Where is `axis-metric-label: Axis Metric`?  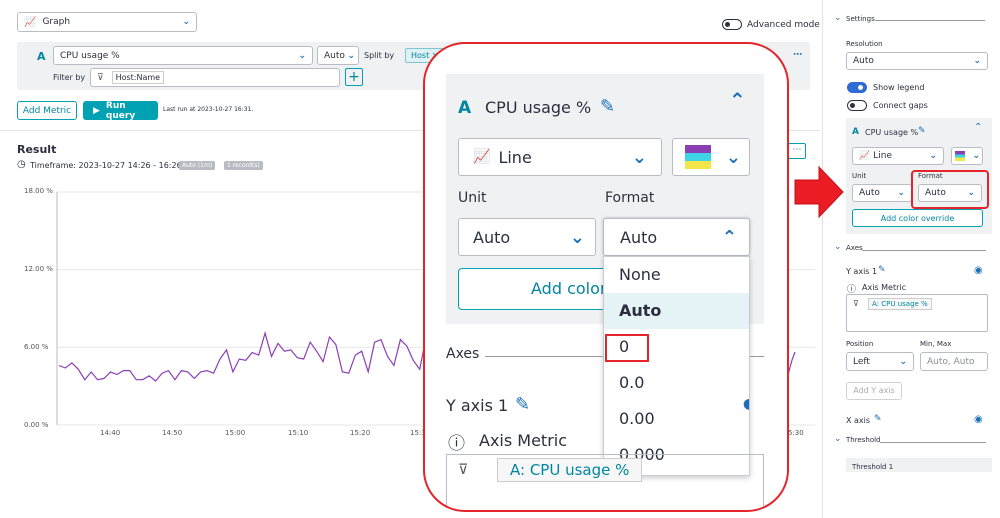
axis-metric-label: Axis Metric is located at coordinates (884, 287).